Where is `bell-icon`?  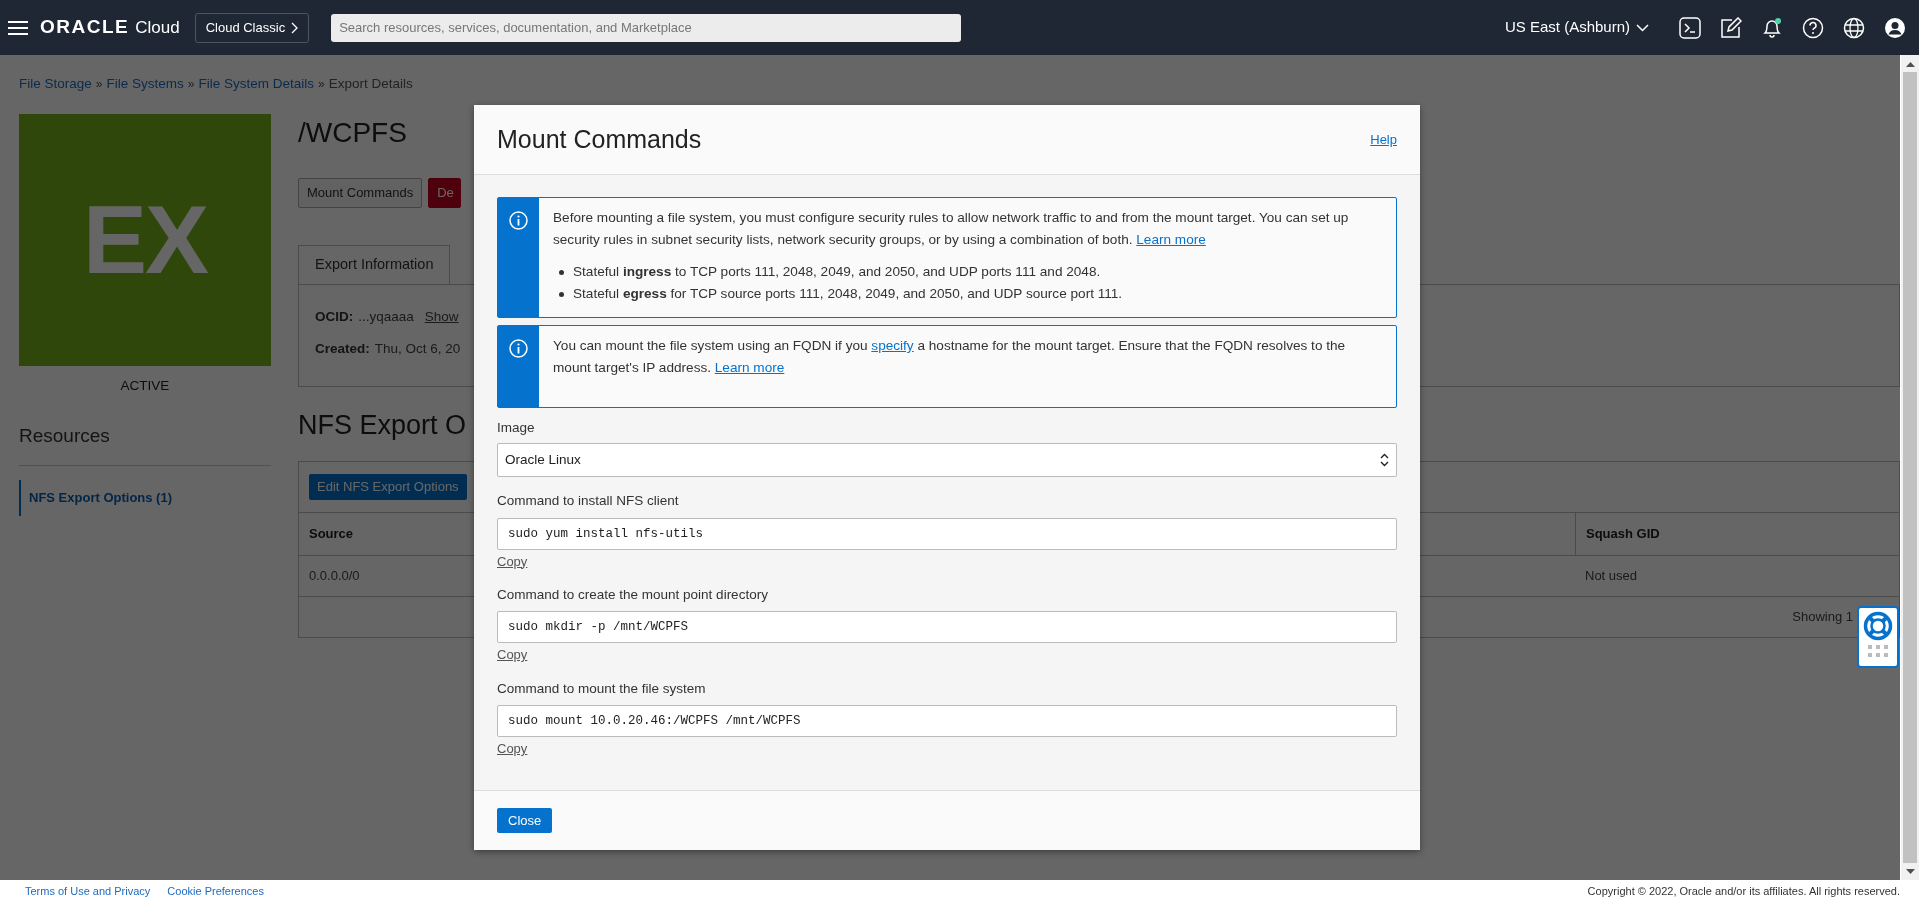
bell-icon is located at coordinates (1772, 27).